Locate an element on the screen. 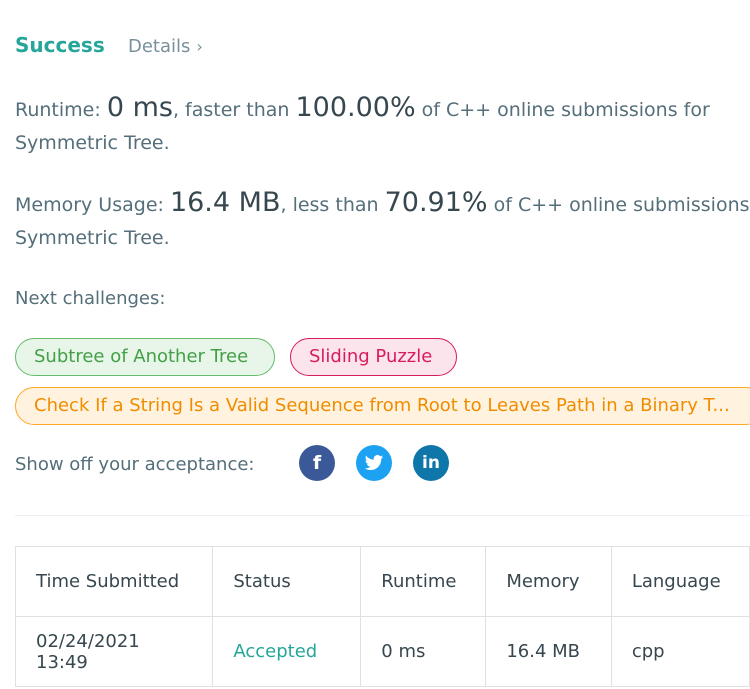  col-runtime: Runtime is located at coordinates (423, 581).